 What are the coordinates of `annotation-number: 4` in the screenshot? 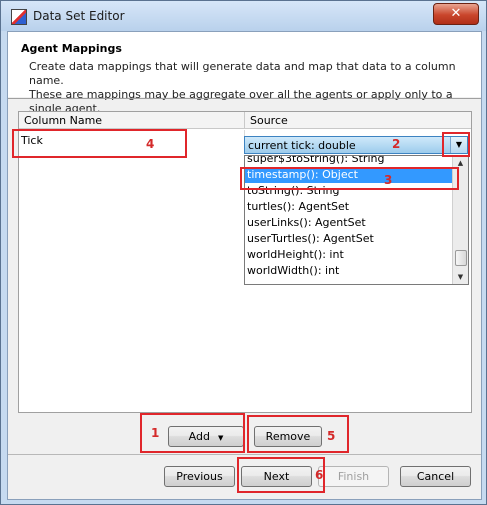 It's located at (150, 144).